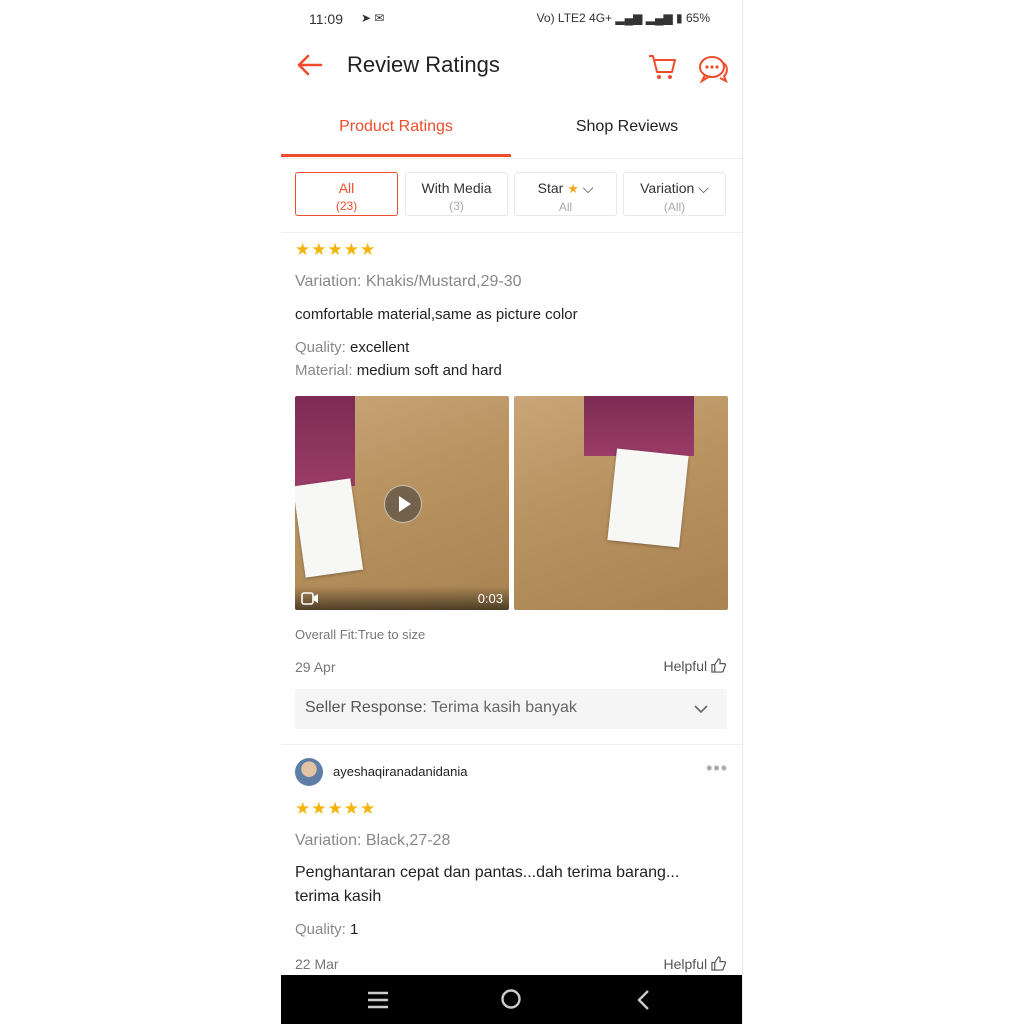 The width and height of the screenshot is (1024, 1024). I want to click on review-photo-thumbnail, so click(621, 503).